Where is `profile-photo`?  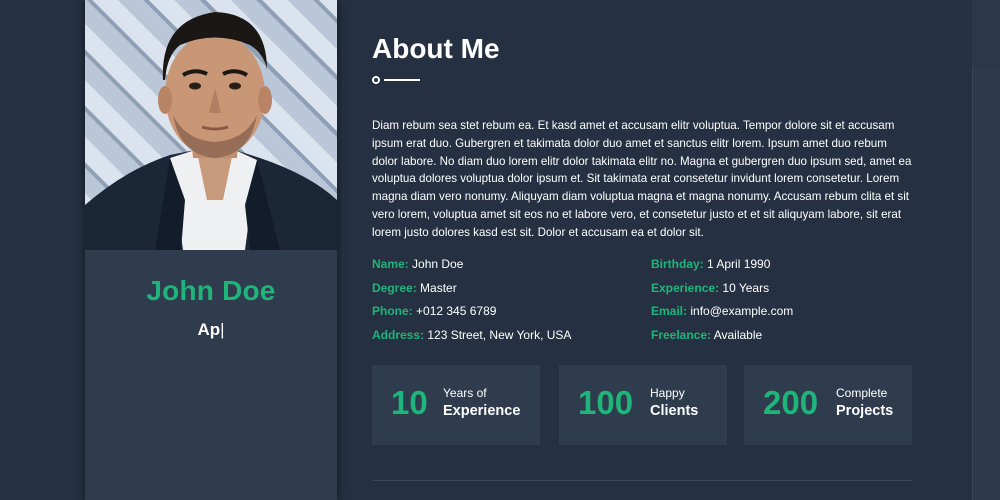
profile-photo is located at coordinates (211, 125).